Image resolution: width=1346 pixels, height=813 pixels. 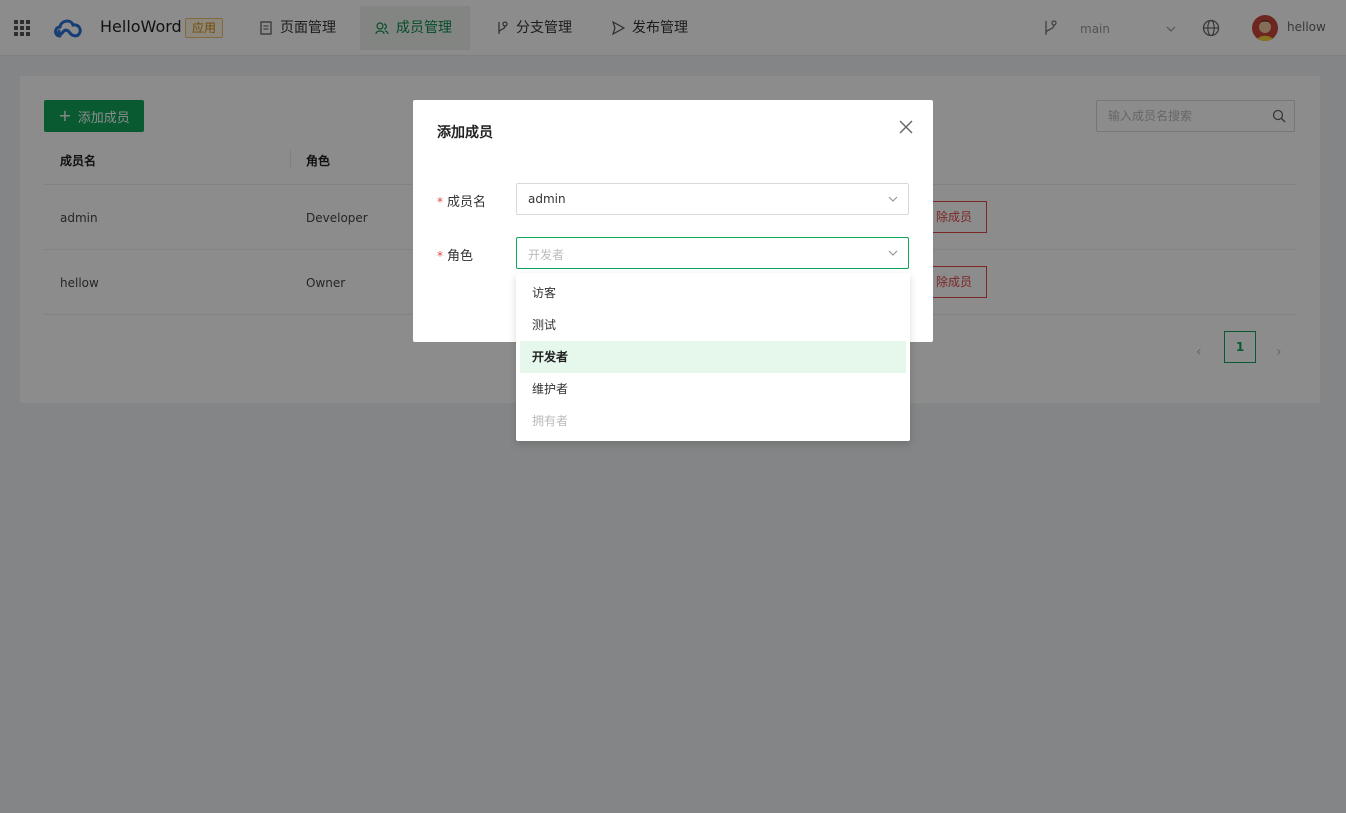 What do you see at coordinates (712, 199) in the screenshot?
I see `member-name-select: admin` at bounding box center [712, 199].